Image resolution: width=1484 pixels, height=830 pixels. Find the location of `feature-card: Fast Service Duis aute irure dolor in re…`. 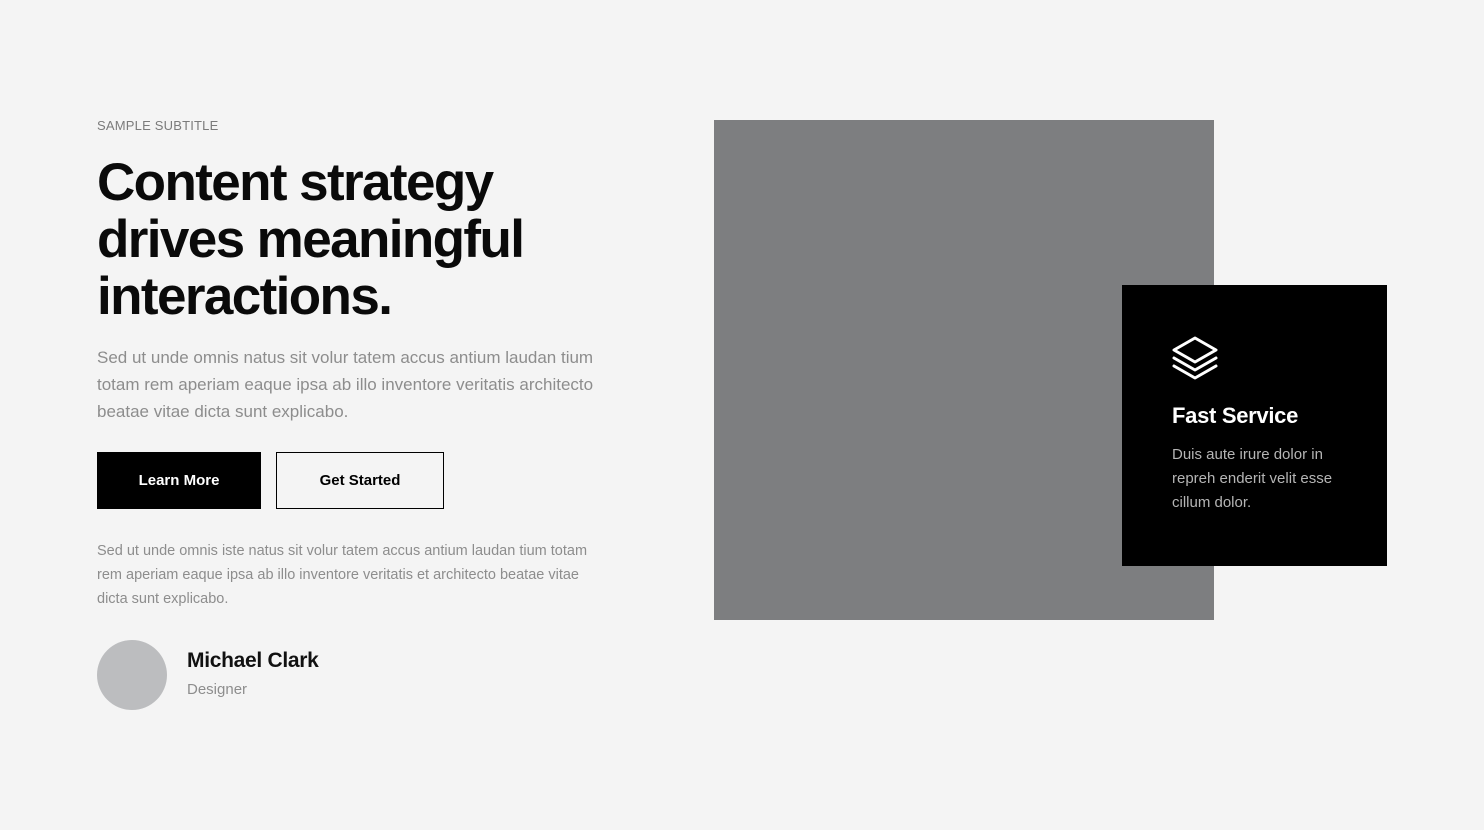

feature-card: Fast Service Duis aute irure dolor in re… is located at coordinates (1254, 425).